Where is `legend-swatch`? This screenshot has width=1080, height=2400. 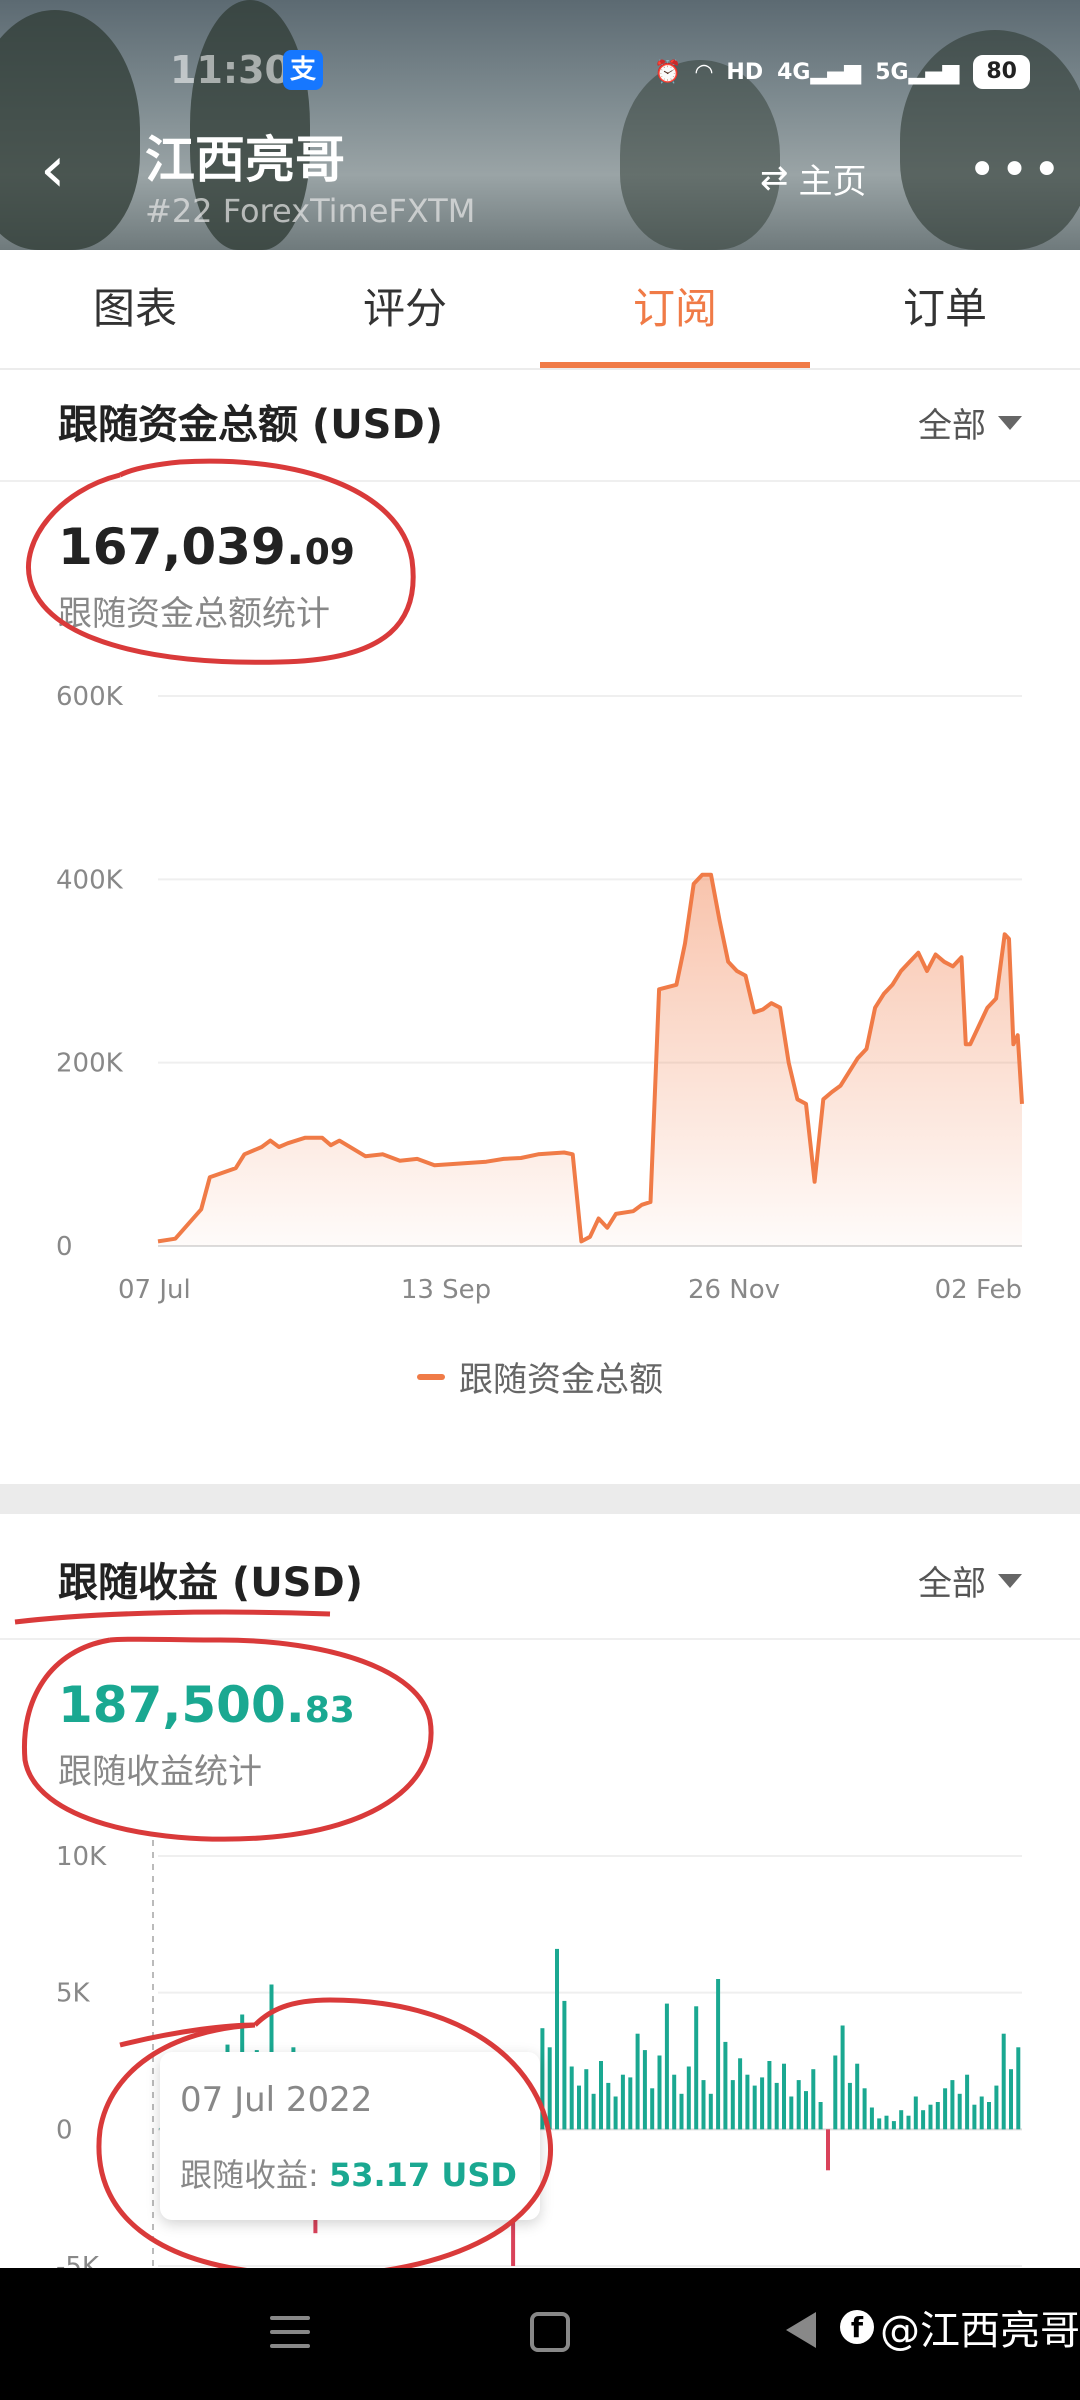
legend-swatch is located at coordinates (431, 1376).